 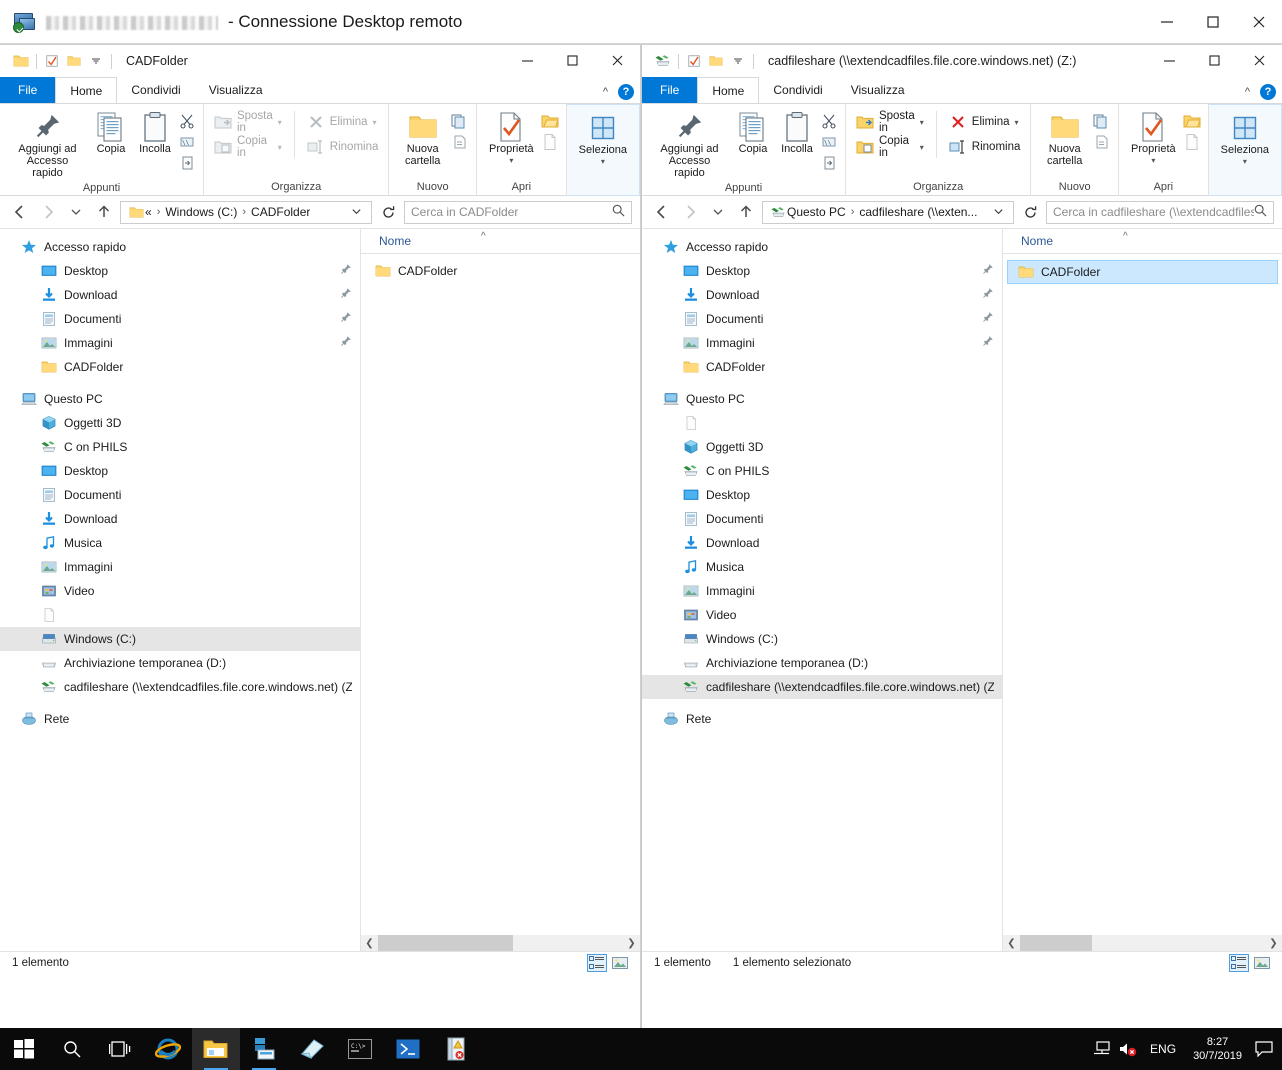 What do you see at coordinates (829, 163) in the screenshot?
I see `paste-shortcut-icon` at bounding box center [829, 163].